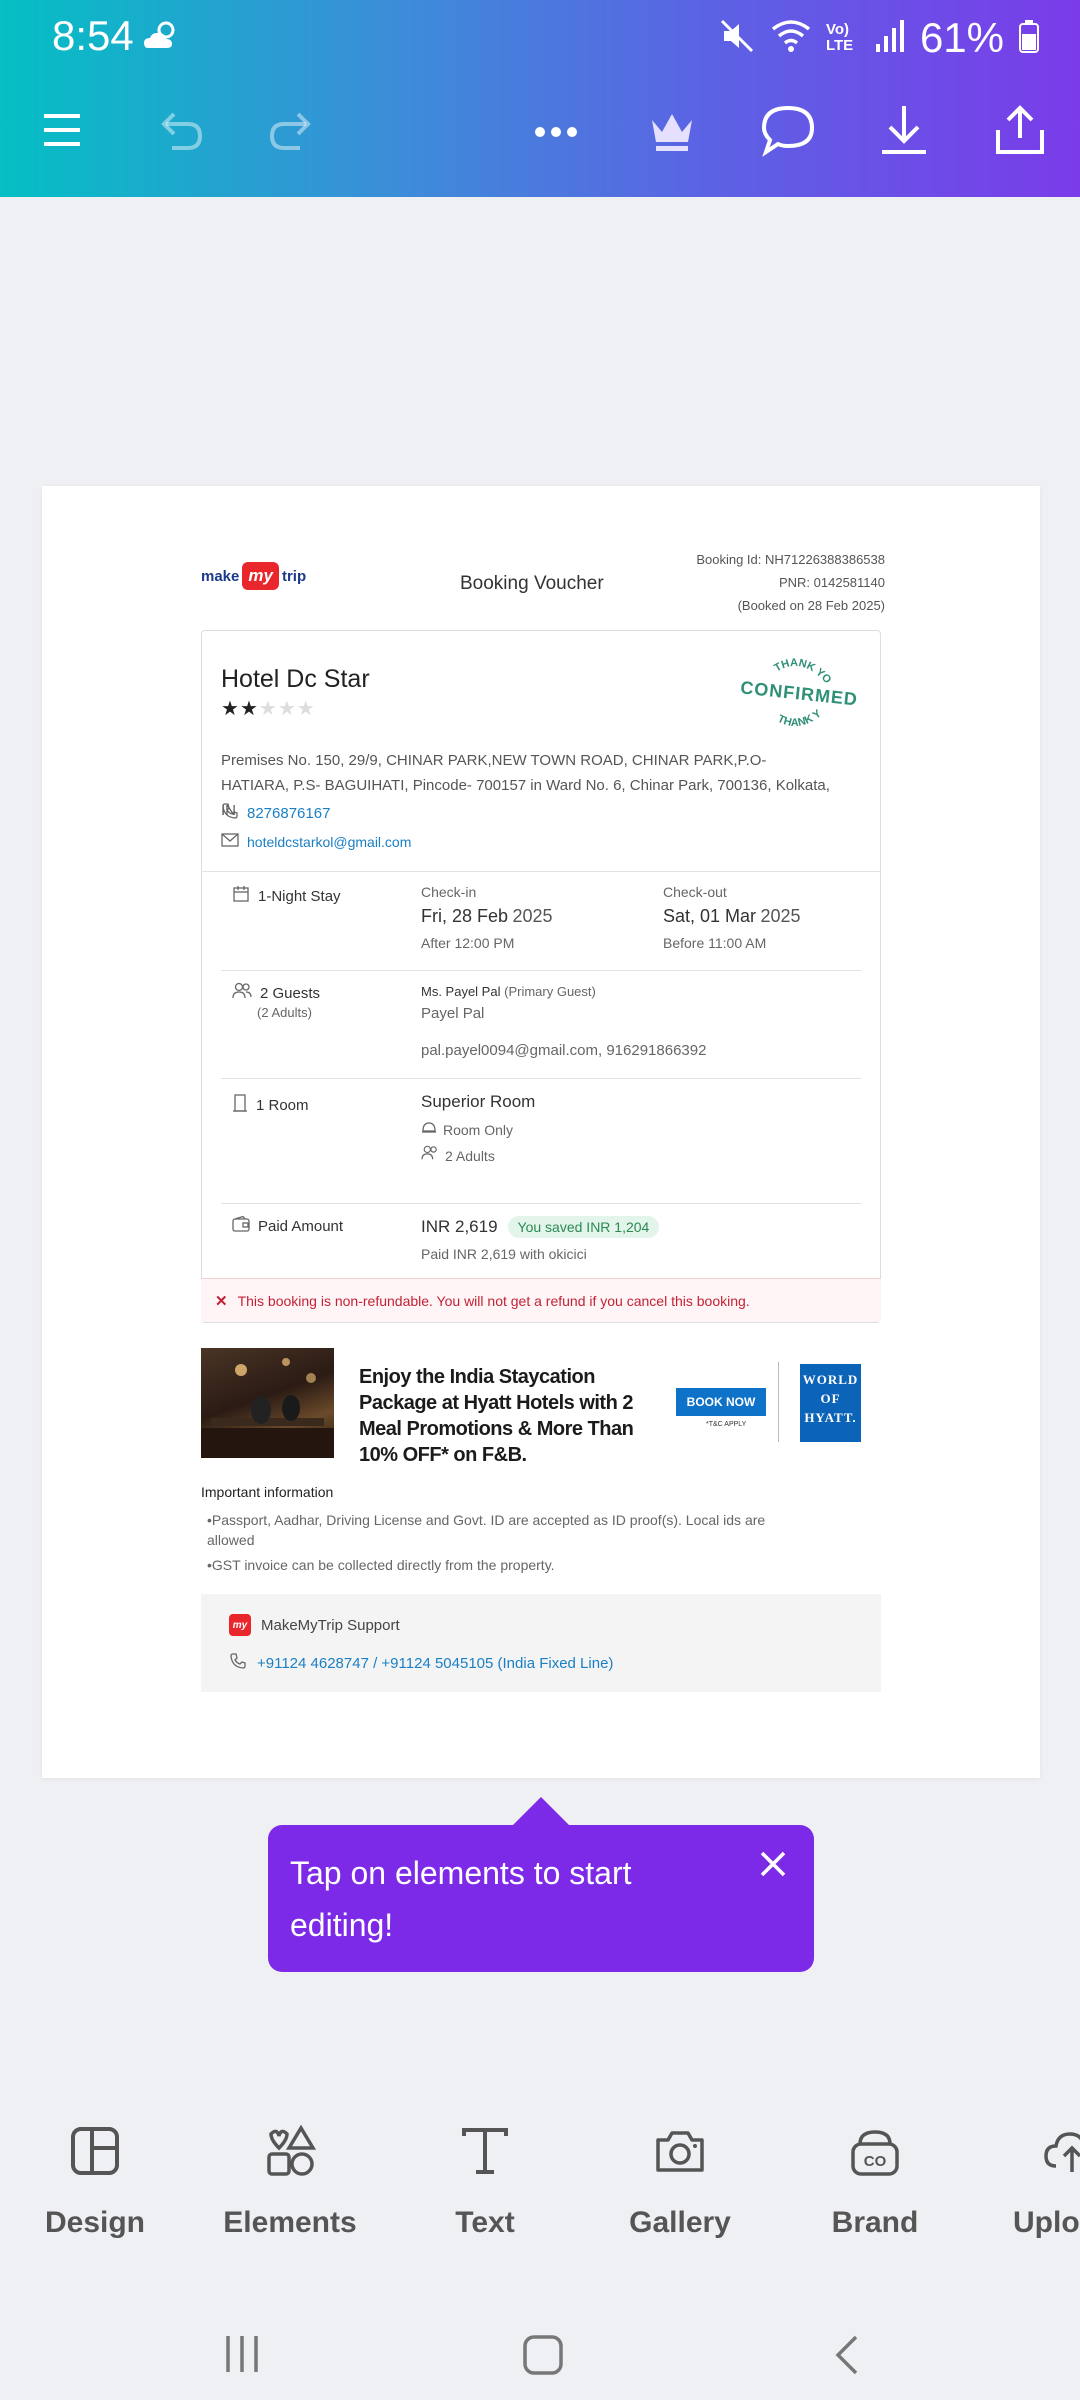  Describe the element at coordinates (180, 130) in the screenshot. I see `undo-icon` at that location.